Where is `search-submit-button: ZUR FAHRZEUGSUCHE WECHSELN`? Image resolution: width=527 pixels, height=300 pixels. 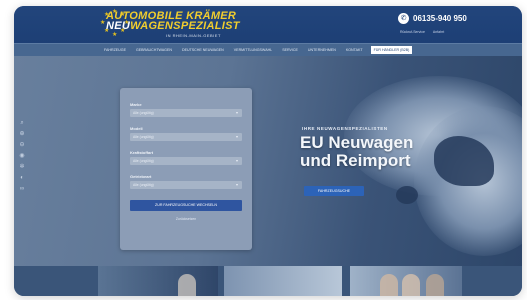 search-submit-button: ZUR FAHRZEUGSUCHE WECHSELN is located at coordinates (186, 205).